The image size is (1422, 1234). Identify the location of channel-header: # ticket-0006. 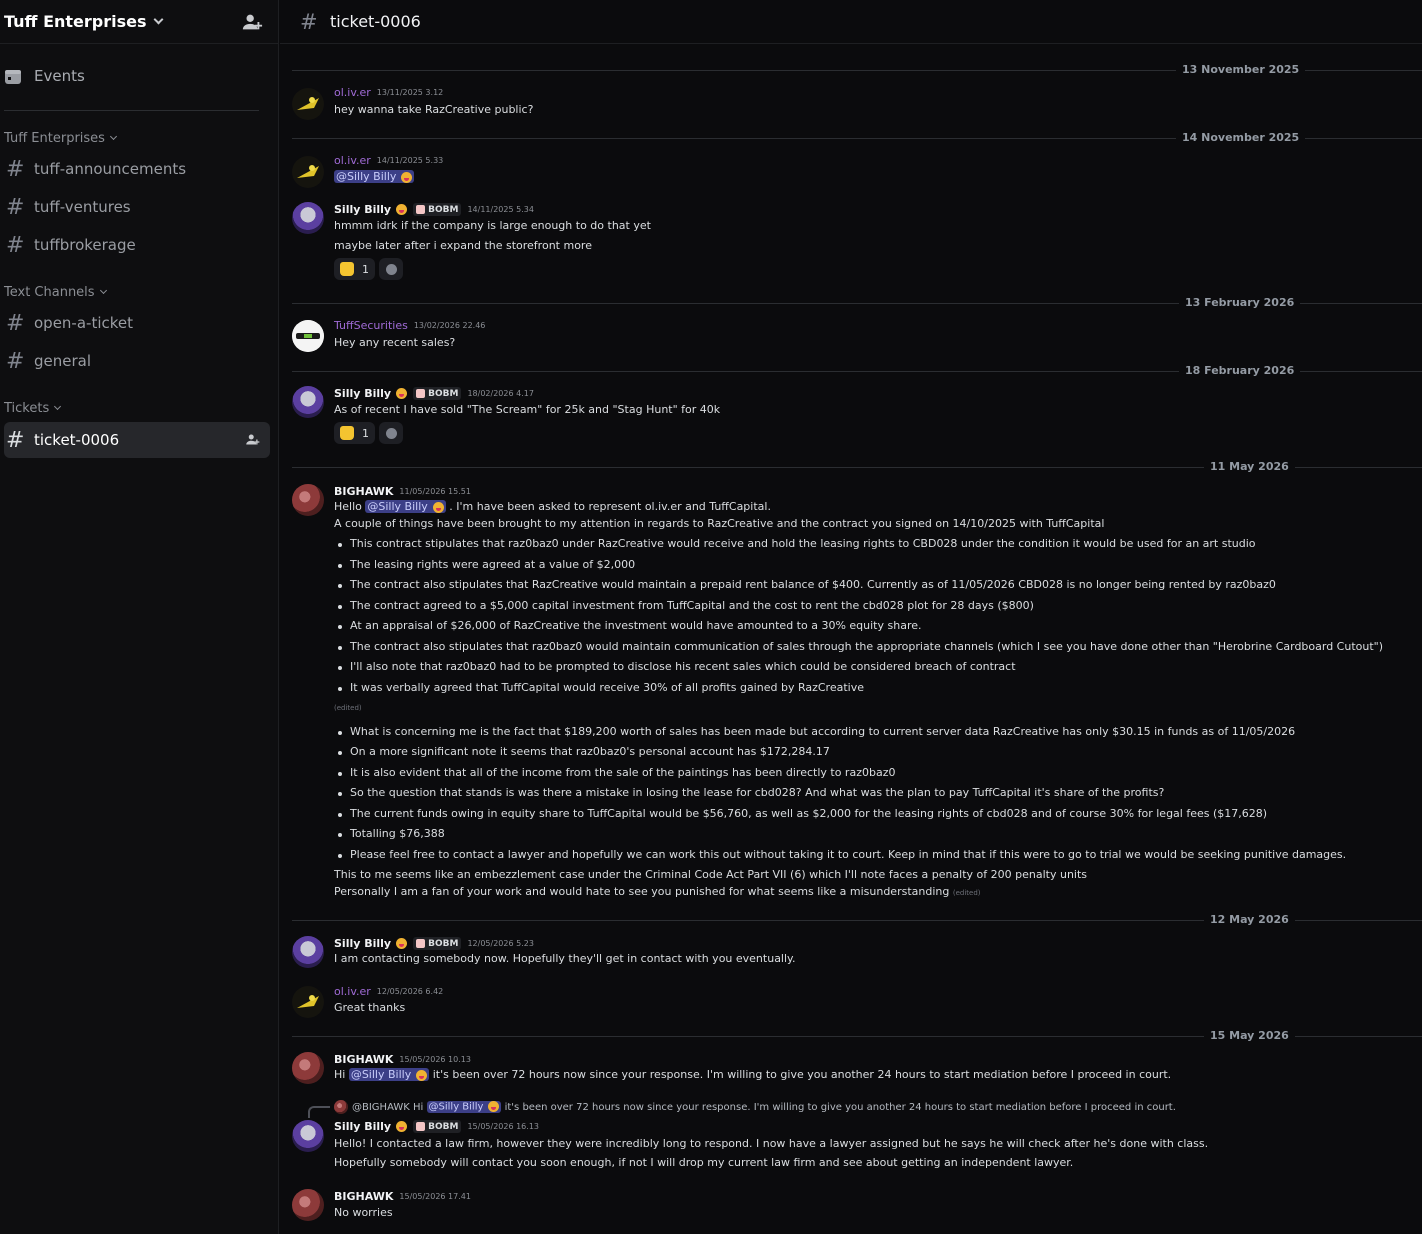
(851, 22).